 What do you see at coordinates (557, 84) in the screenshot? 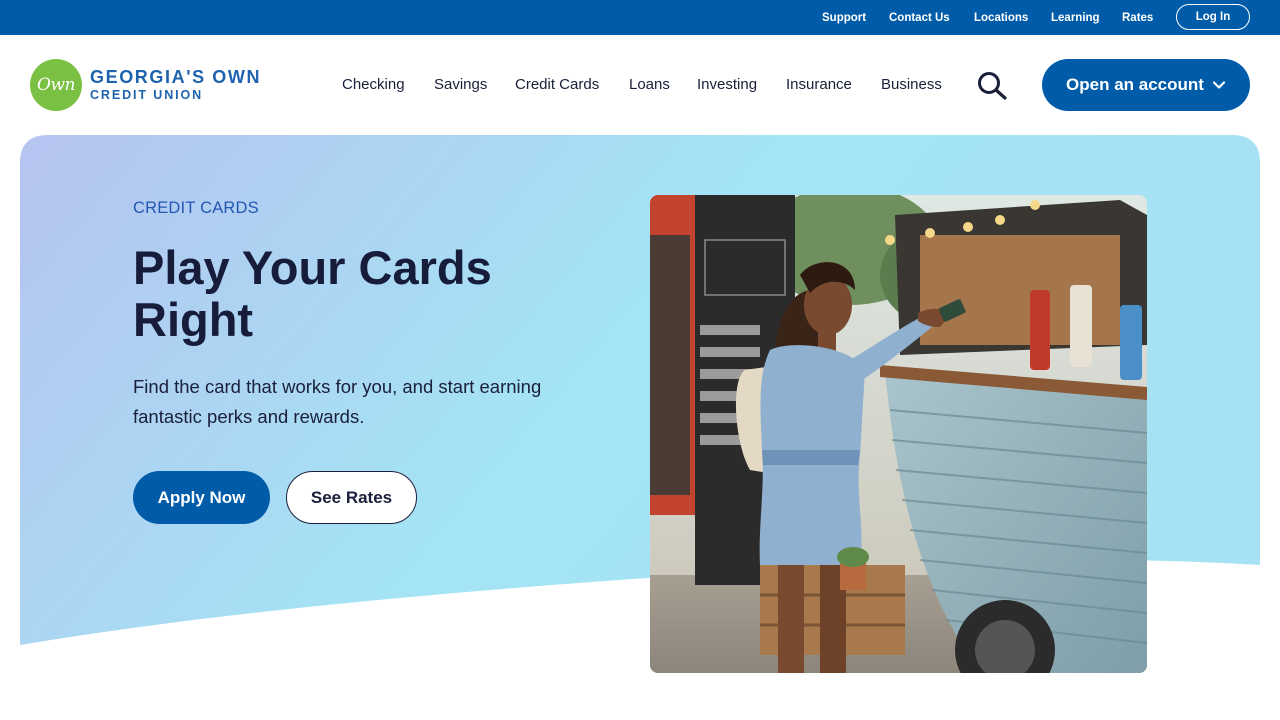
I see `nav-item-credit-cards: Credit Cards` at bounding box center [557, 84].